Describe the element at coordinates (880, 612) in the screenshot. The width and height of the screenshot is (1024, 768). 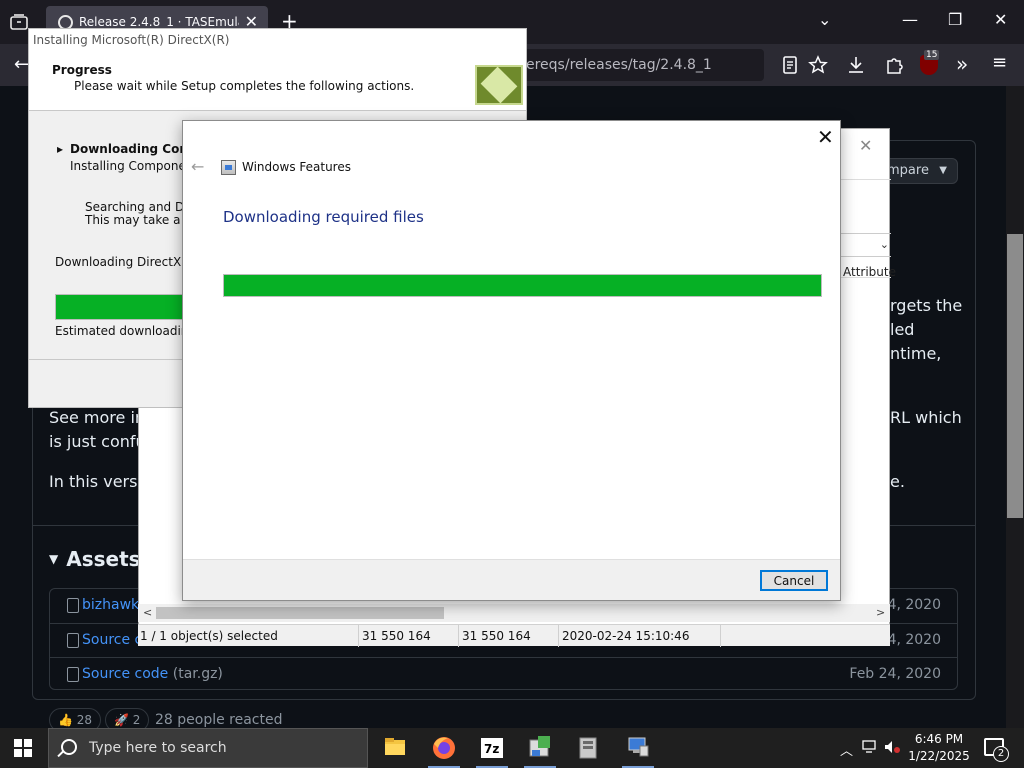
I see `scroll-right-icon: >` at that location.